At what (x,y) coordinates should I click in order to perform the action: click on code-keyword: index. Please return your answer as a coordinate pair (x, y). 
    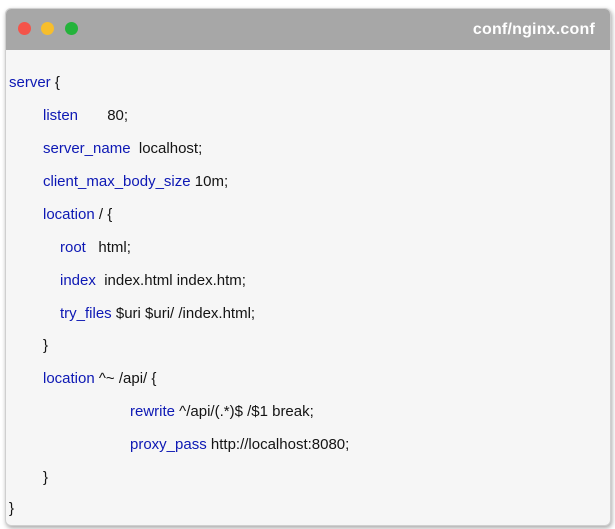
    Looking at the image, I should click on (78, 280).